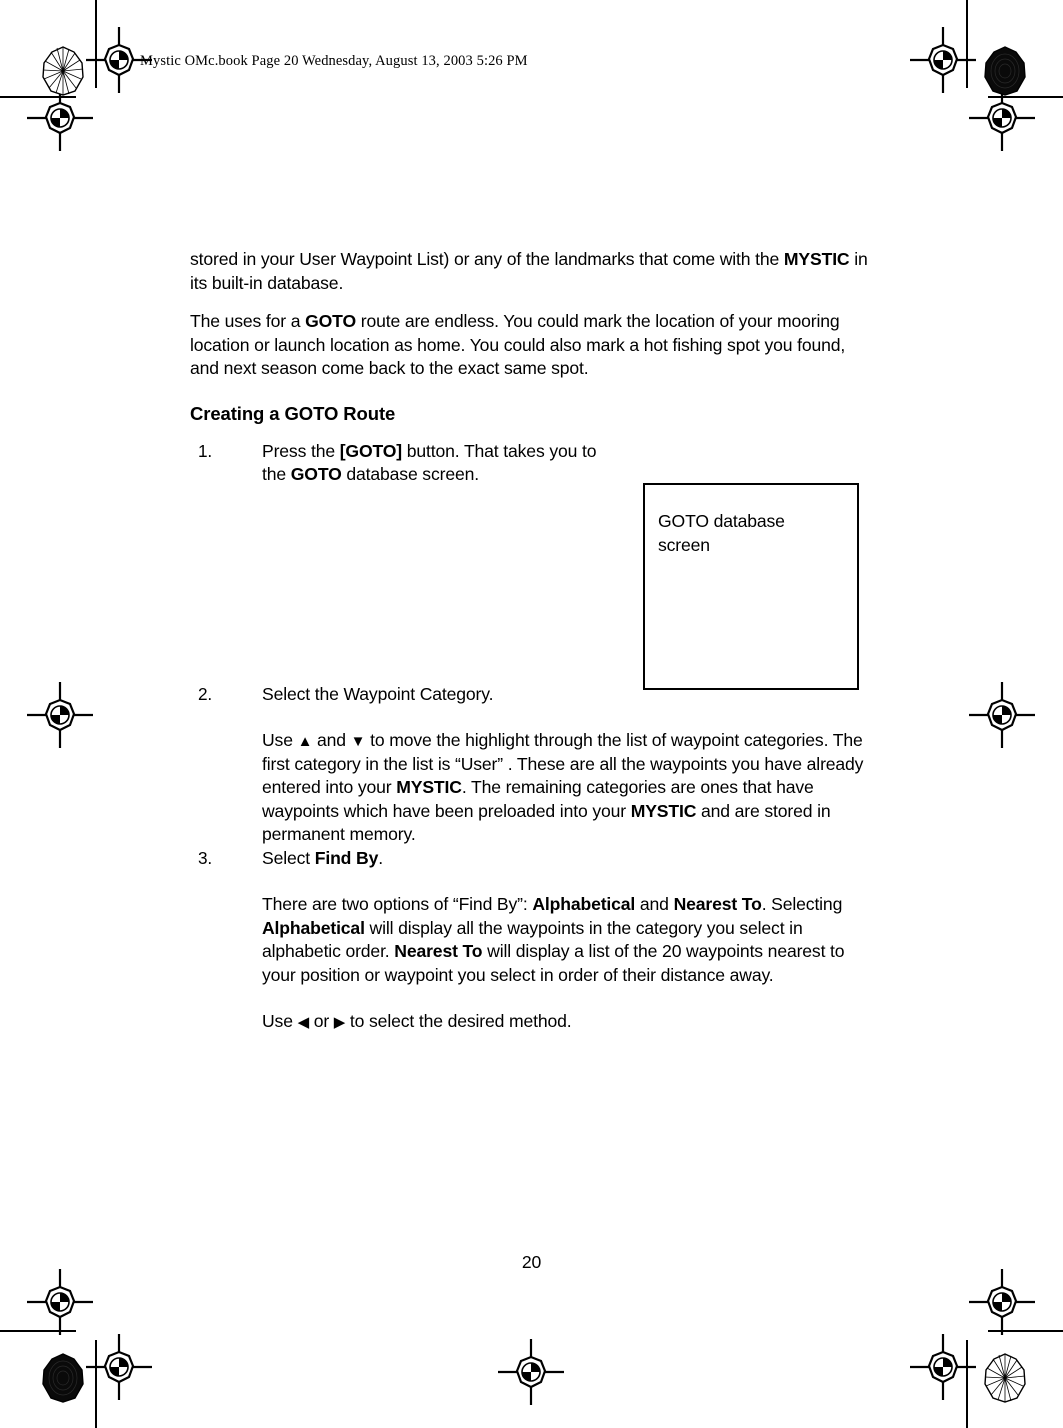 The width and height of the screenshot is (1063, 1428). What do you see at coordinates (303, 1022) in the screenshot?
I see `left-arrow-icon: ◀` at bounding box center [303, 1022].